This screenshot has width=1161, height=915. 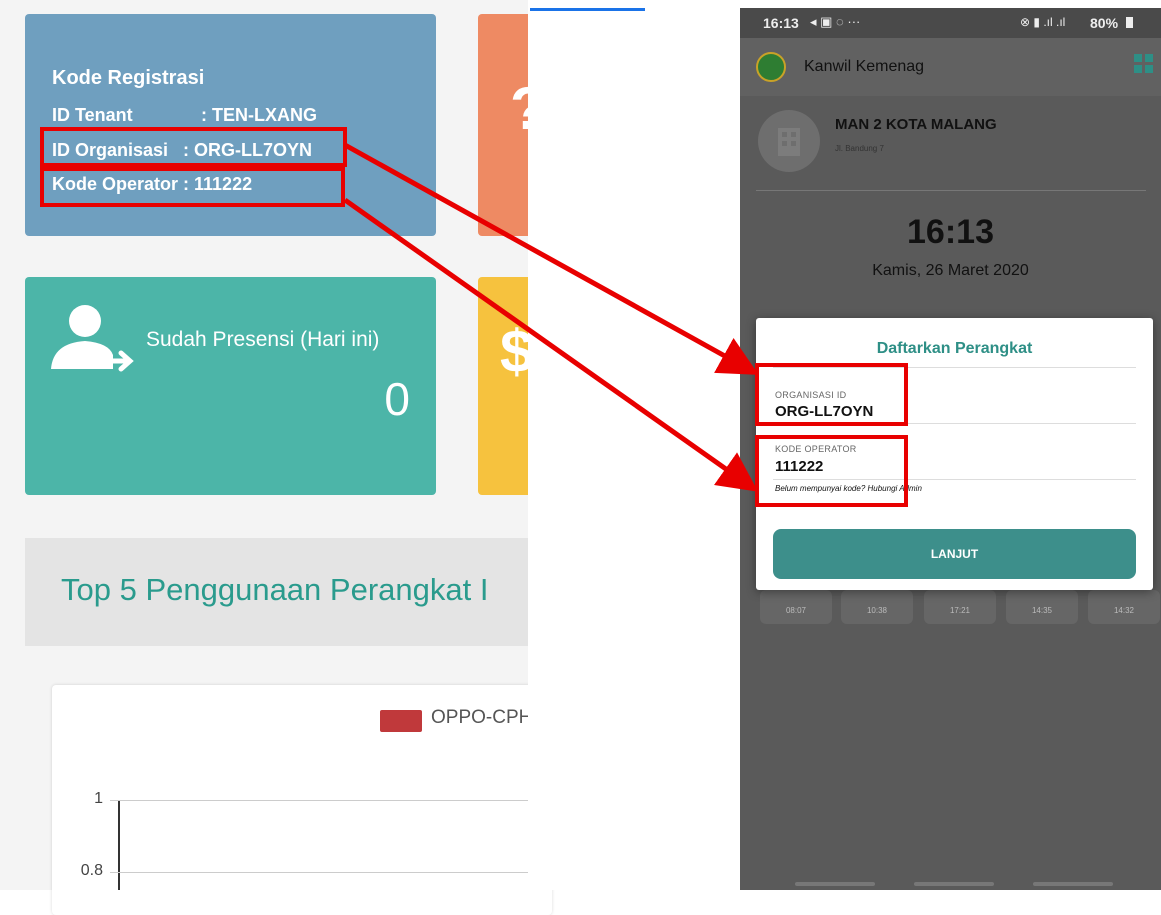 What do you see at coordinates (119, 845) in the screenshot?
I see `y-axis` at bounding box center [119, 845].